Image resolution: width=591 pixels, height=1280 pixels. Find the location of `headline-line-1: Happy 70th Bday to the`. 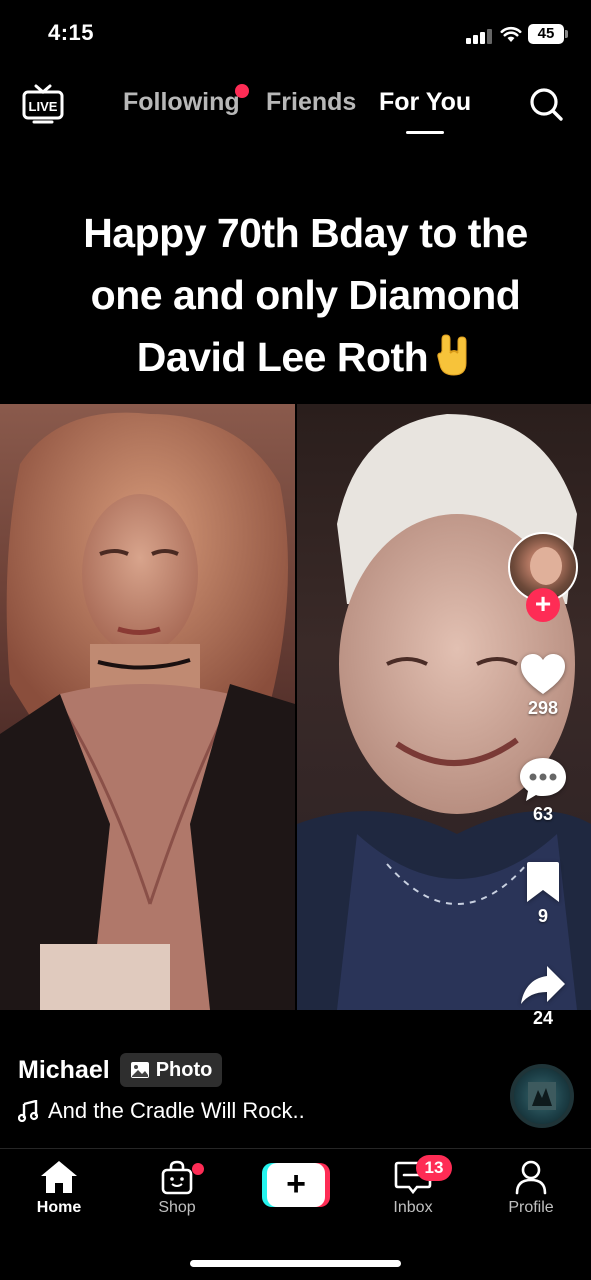

headline-line-1: Happy 70th Bday to the is located at coordinates (305, 233).